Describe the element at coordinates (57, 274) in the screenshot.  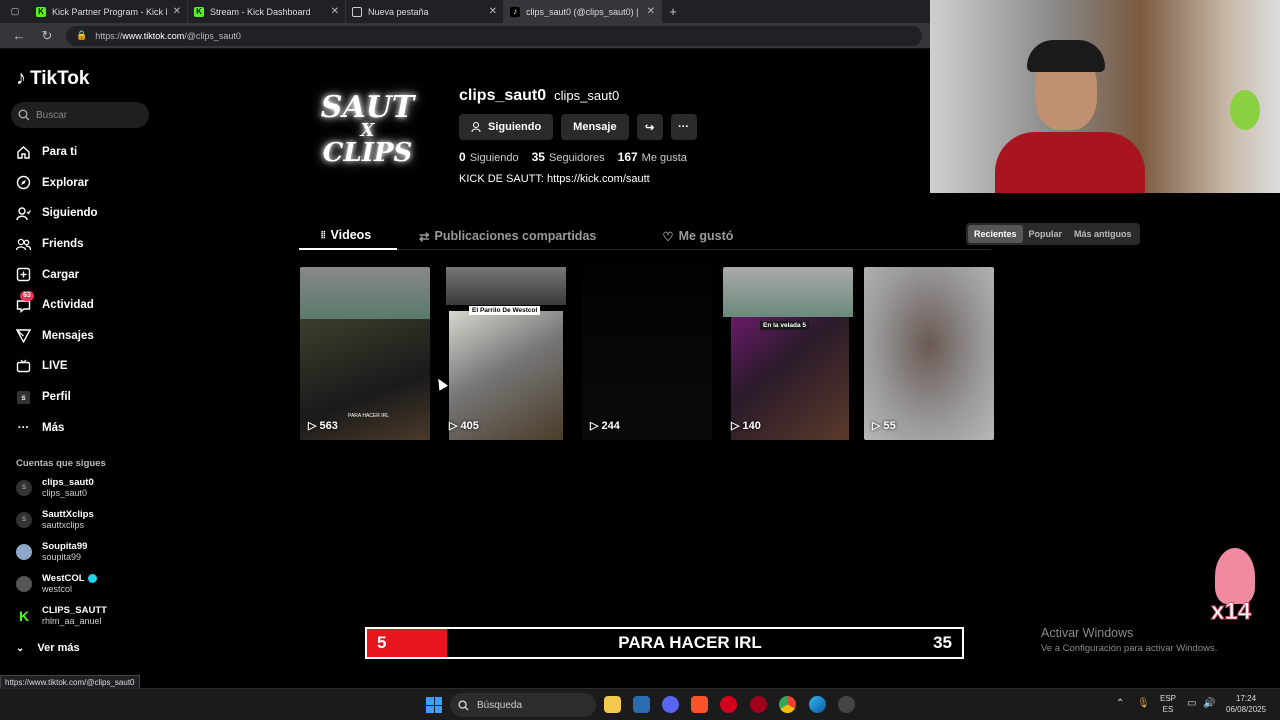
I see `nav-cargar: Cargar` at that location.